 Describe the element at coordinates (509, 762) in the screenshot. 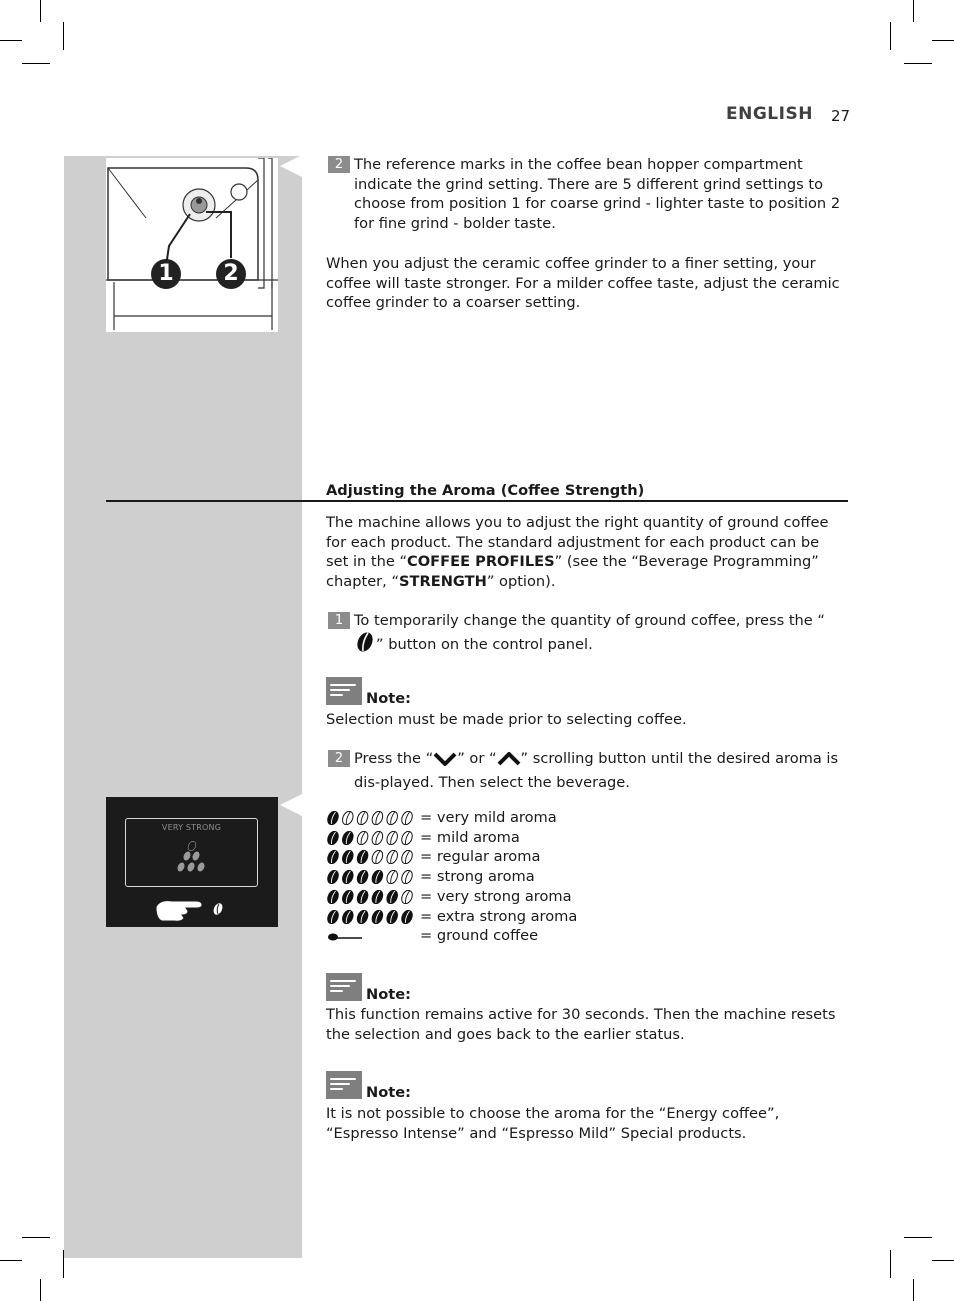

I see `chevron-up-icon` at that location.